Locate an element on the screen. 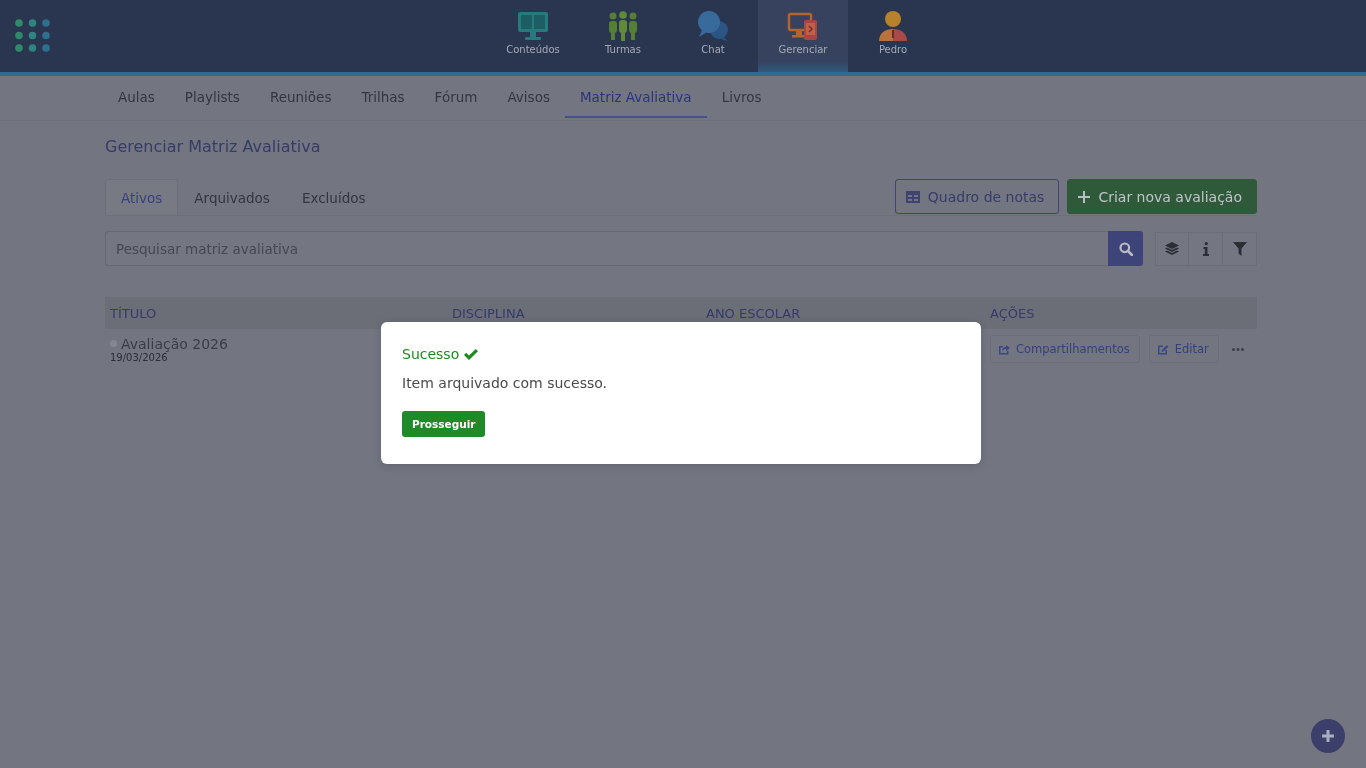  status-tab: Ativos is located at coordinates (142, 197).